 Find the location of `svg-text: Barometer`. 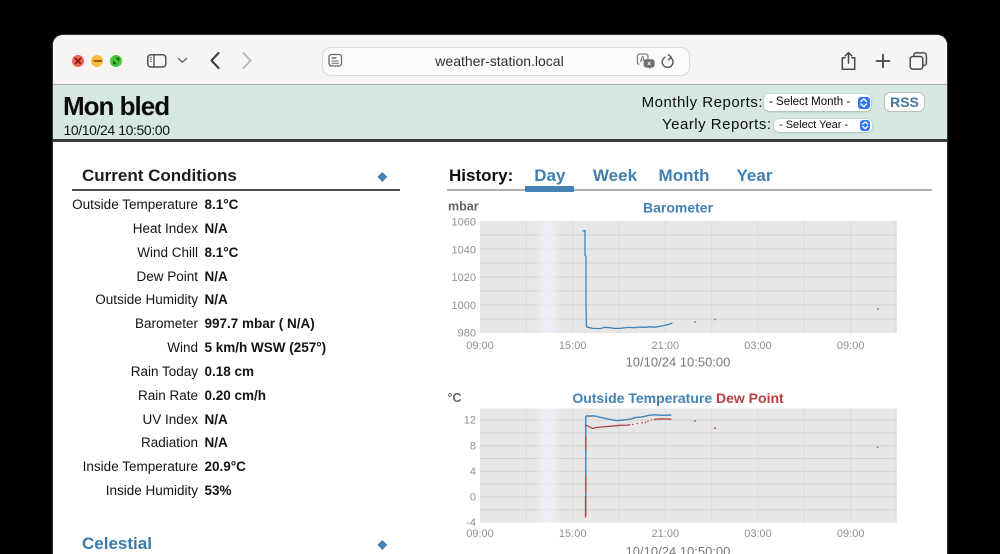

svg-text: Barometer is located at coordinates (678, 208).